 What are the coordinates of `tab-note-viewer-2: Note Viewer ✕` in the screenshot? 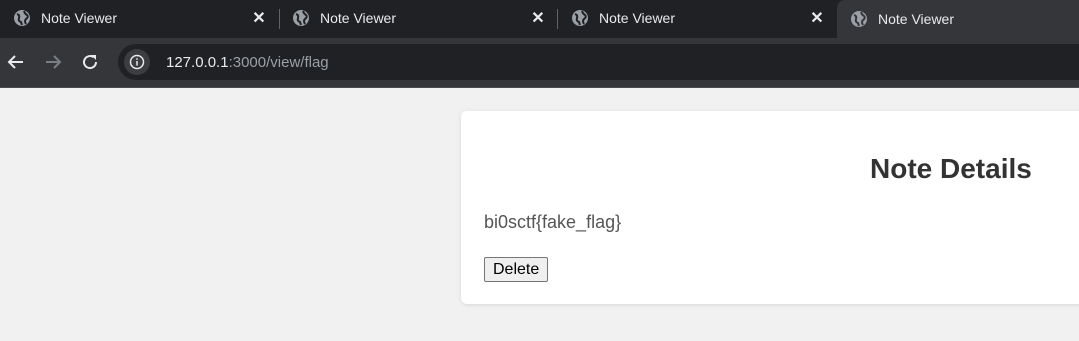 It's located at (418, 18).